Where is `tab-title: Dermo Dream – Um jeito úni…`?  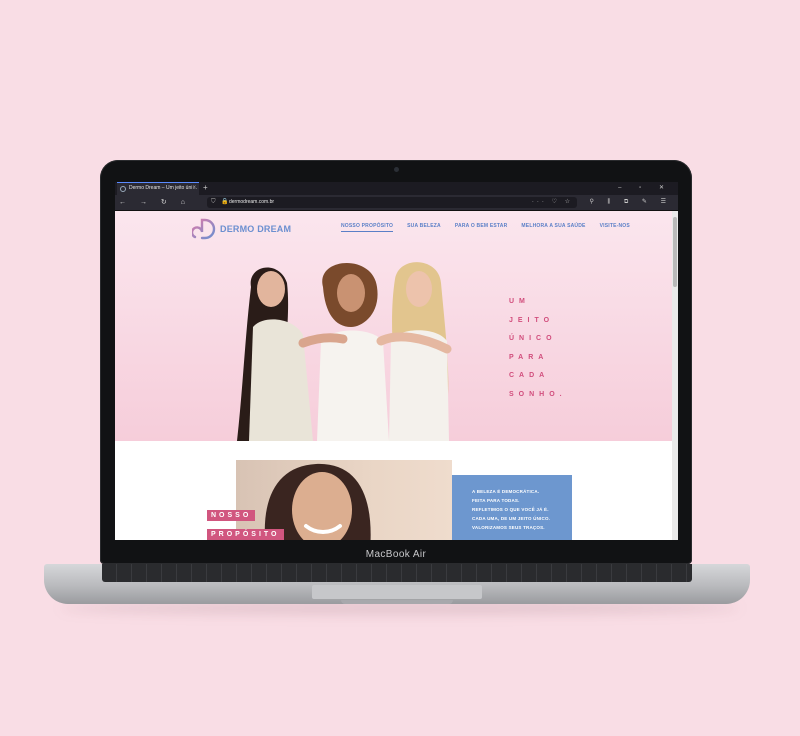 tab-title: Dermo Dream – Um jeito úni… is located at coordinates (163, 188).